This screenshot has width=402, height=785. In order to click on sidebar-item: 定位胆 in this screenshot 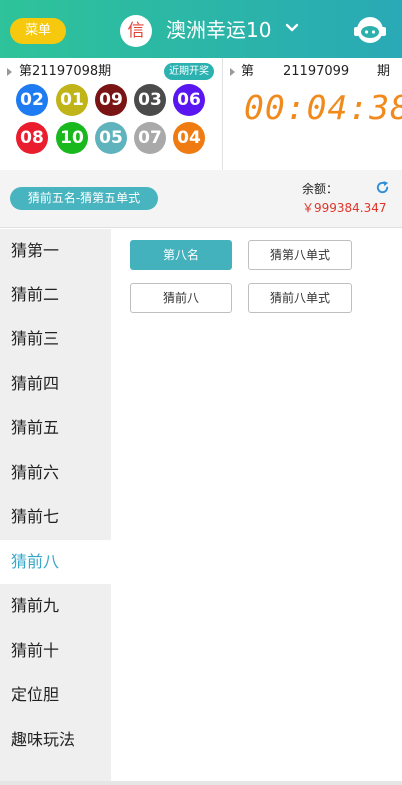, I will do `click(55, 695)`.